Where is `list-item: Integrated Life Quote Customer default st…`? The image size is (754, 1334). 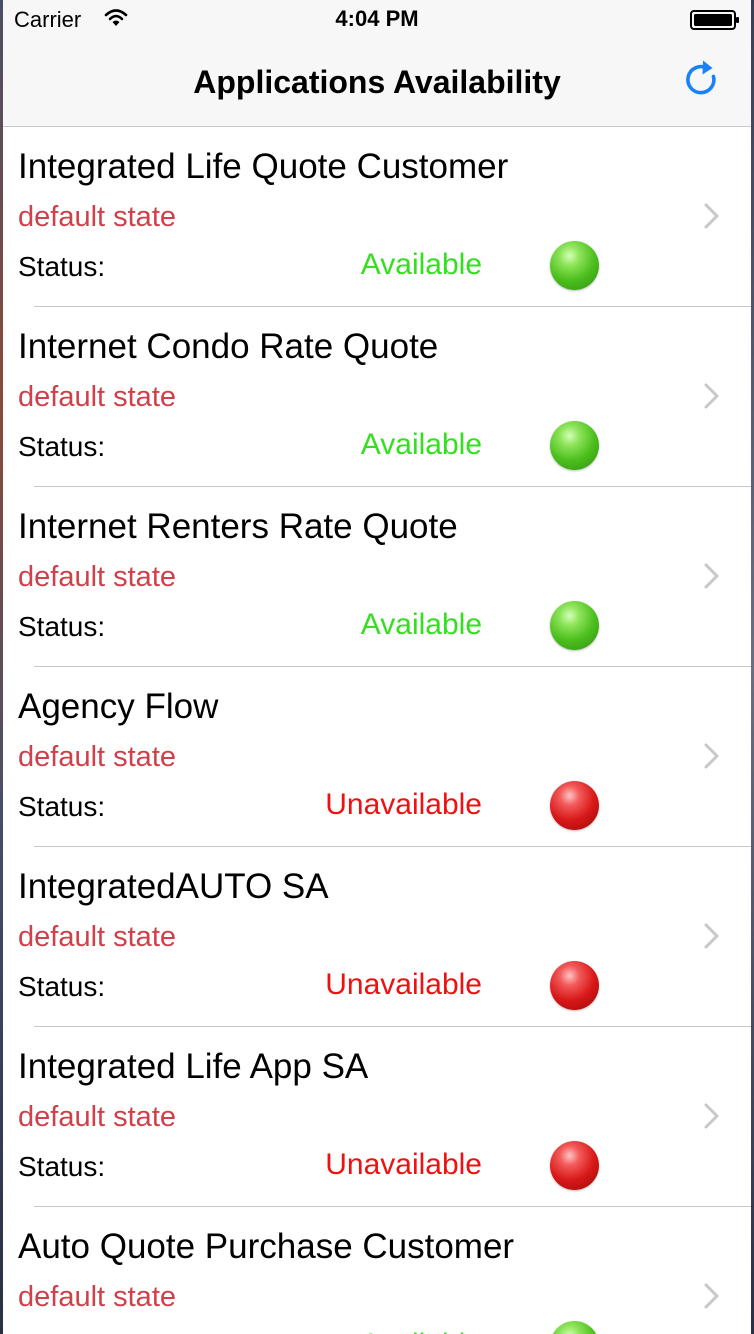 list-item: Integrated Life Quote Customer default st… is located at coordinates (377, 217).